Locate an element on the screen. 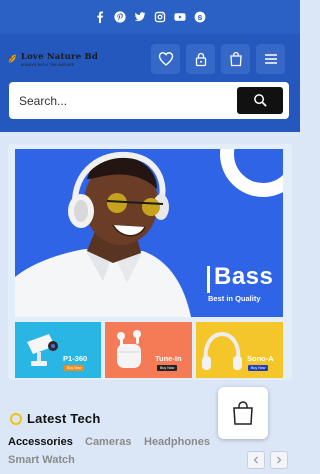 The image size is (320, 474). tile-sono-a: Sono-A Buy Now is located at coordinates (239, 350).